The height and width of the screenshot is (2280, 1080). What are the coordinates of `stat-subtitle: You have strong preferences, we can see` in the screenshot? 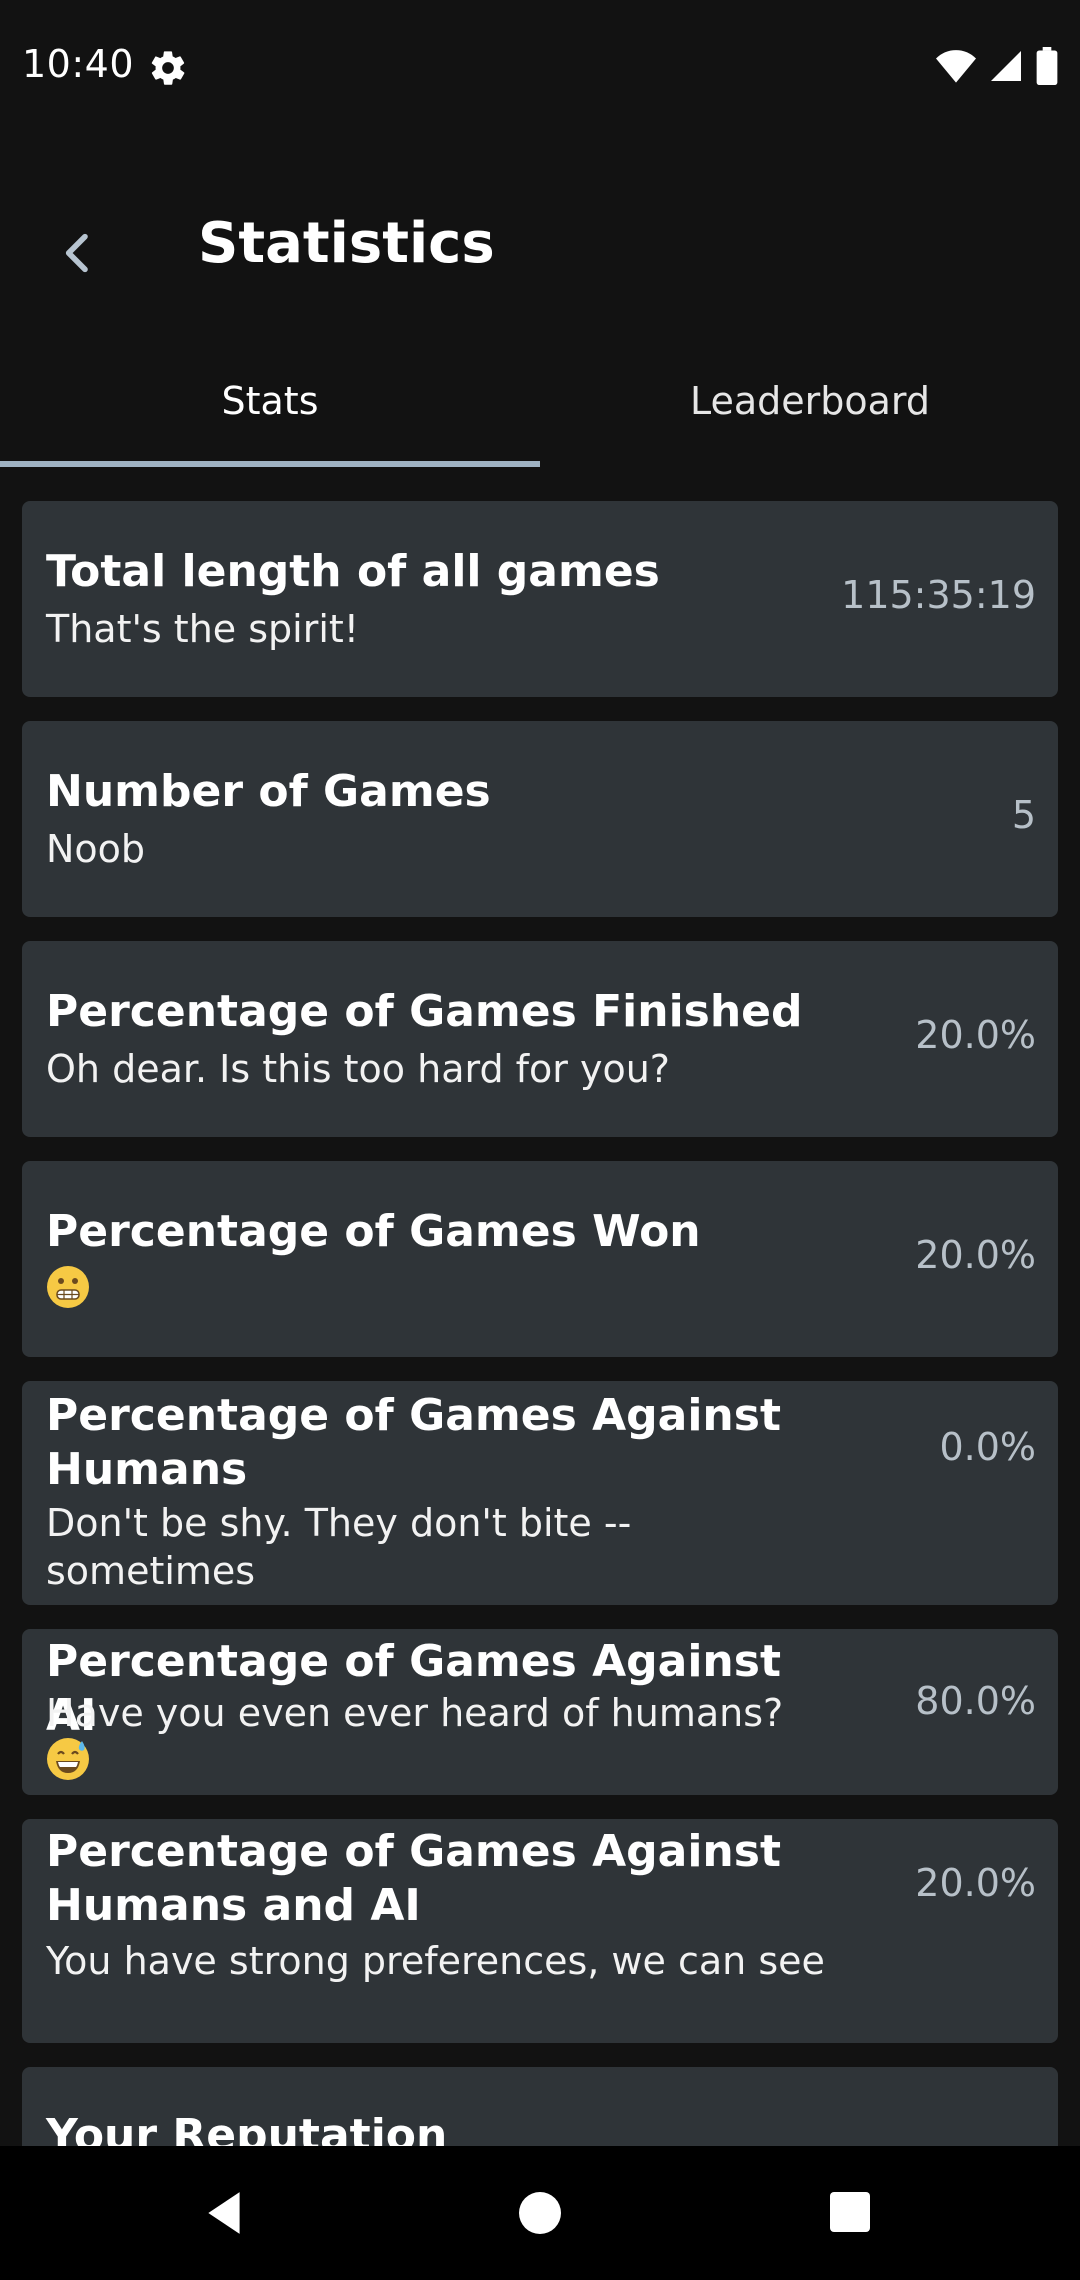 It's located at (435, 1961).